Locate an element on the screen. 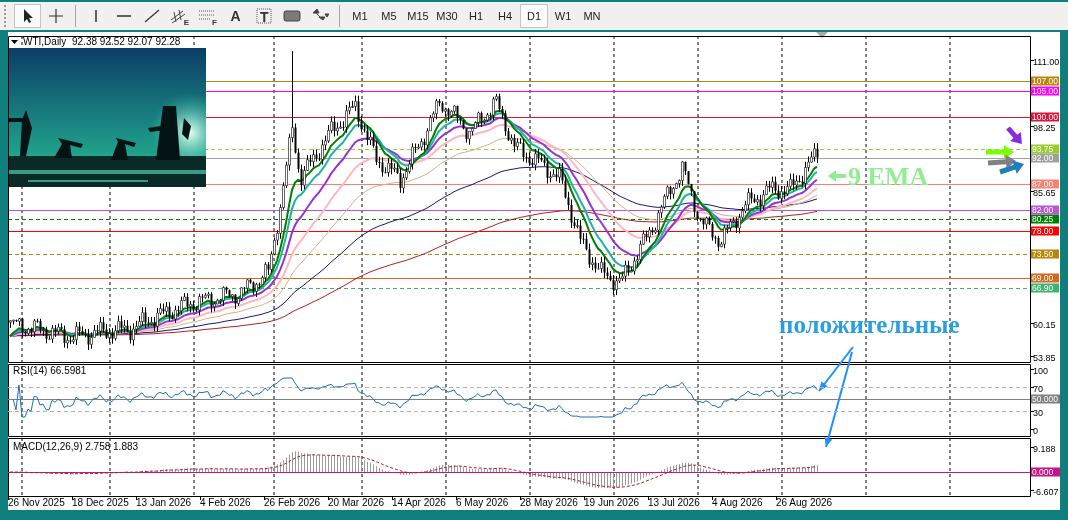 This screenshot has height=520, width=1068. timeframe-button: M5 is located at coordinates (389, 16).